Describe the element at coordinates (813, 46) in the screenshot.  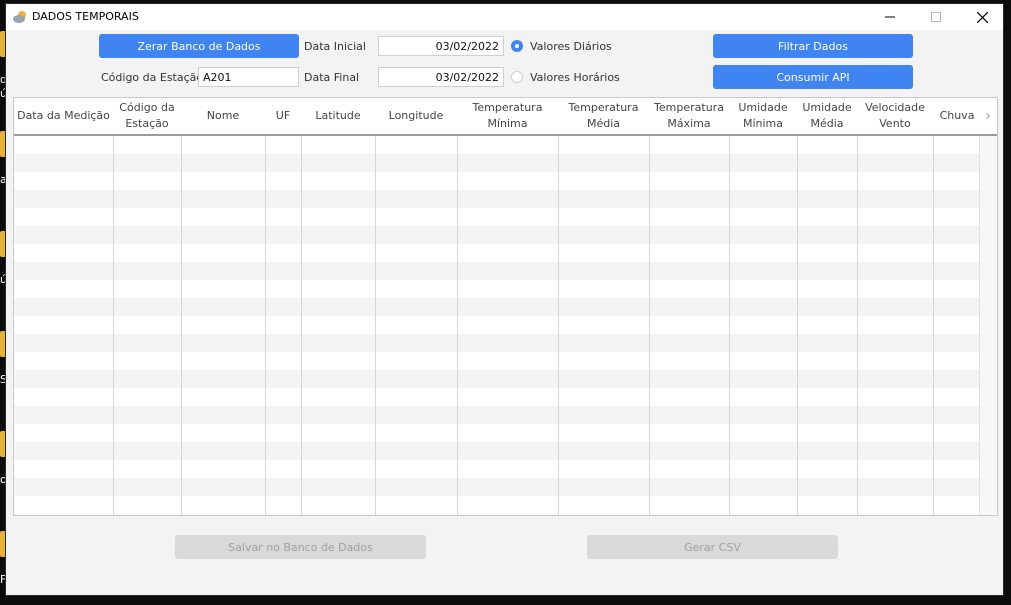
I see `filter-data-button: Filtrar Dados` at that location.